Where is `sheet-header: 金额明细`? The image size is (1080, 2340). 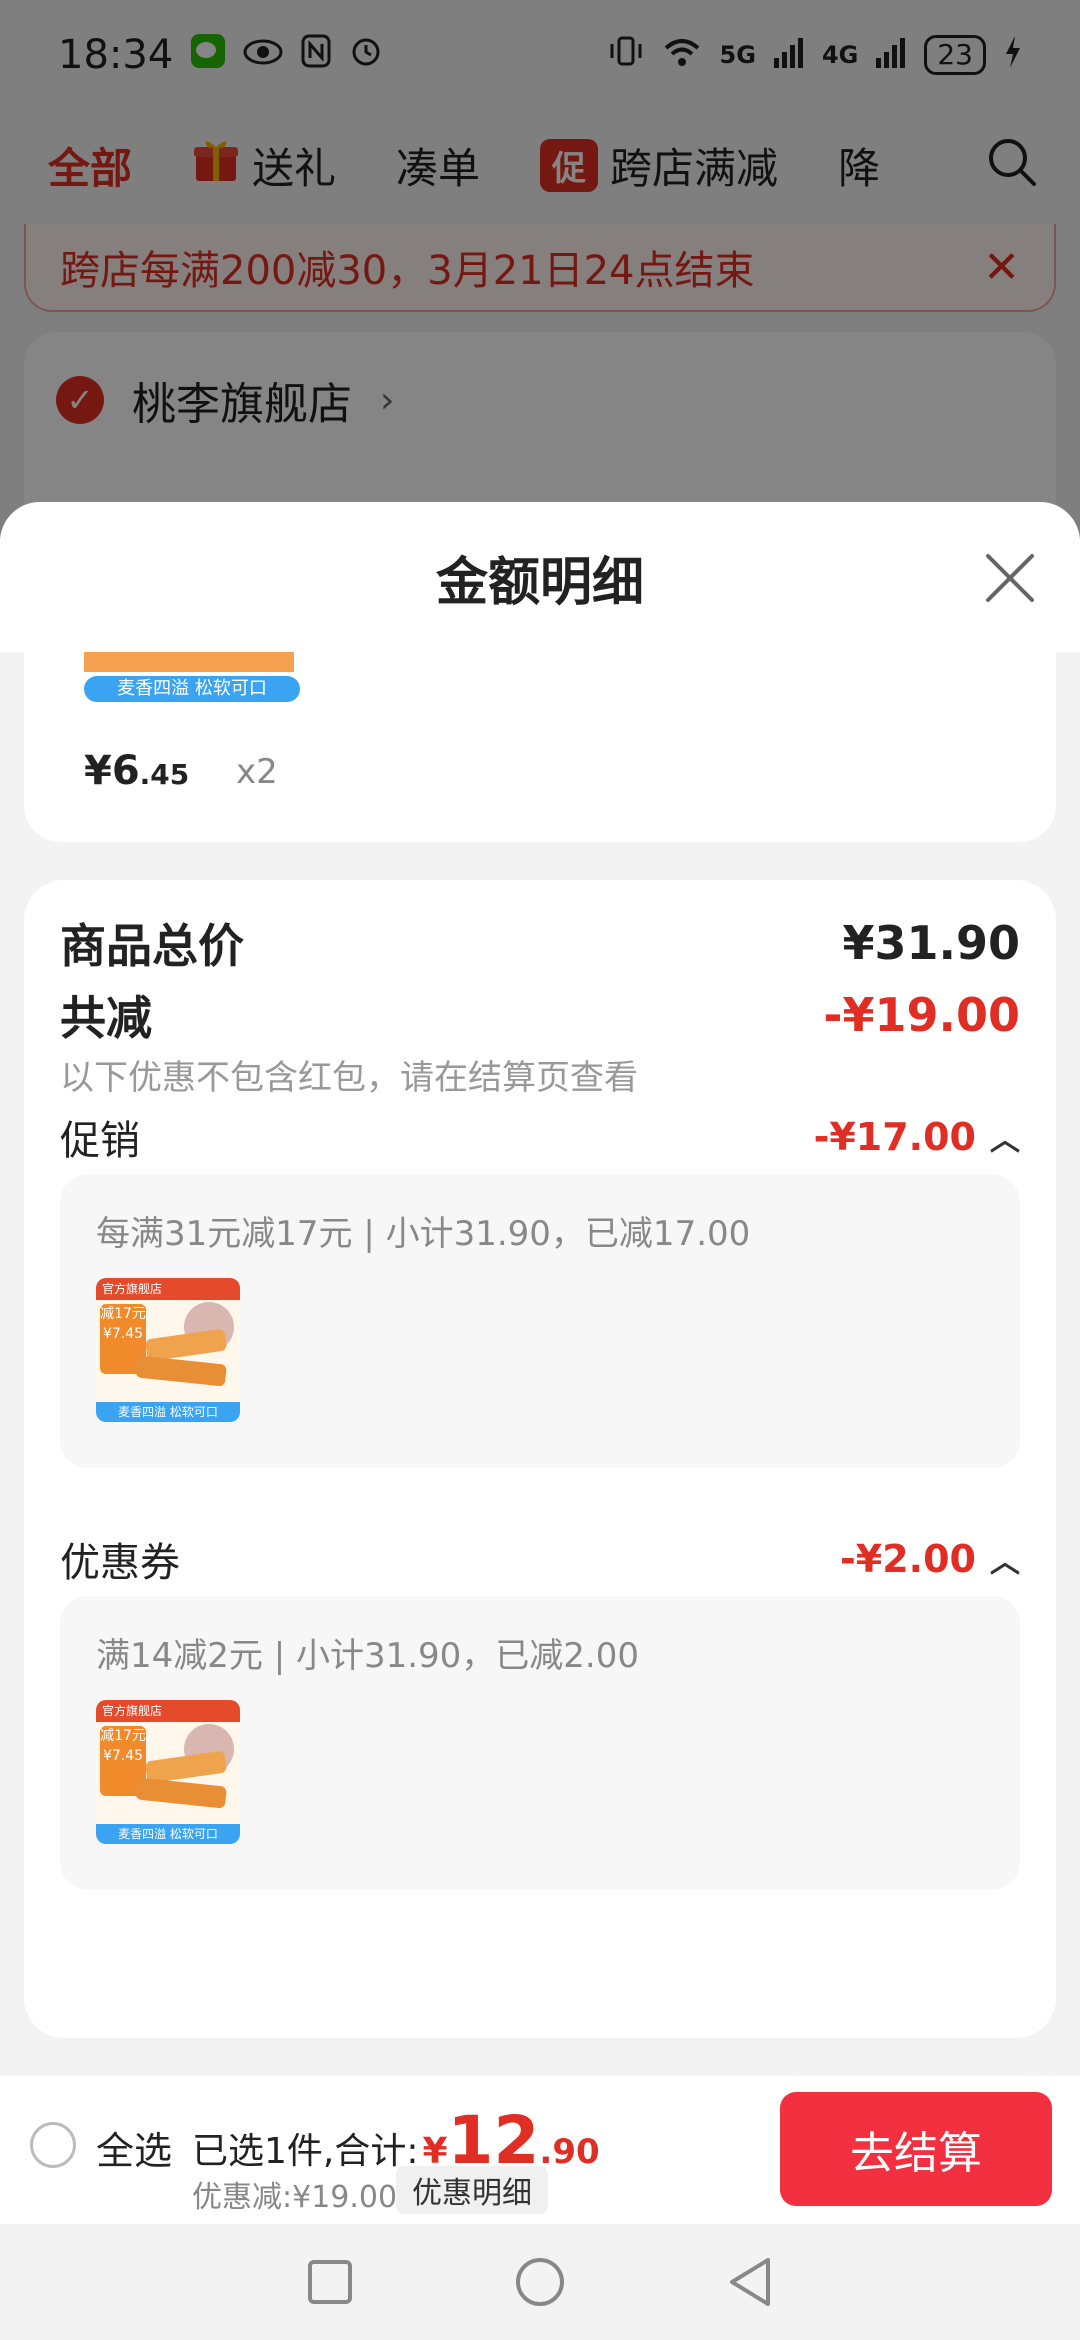 sheet-header: 金额明细 is located at coordinates (540, 577).